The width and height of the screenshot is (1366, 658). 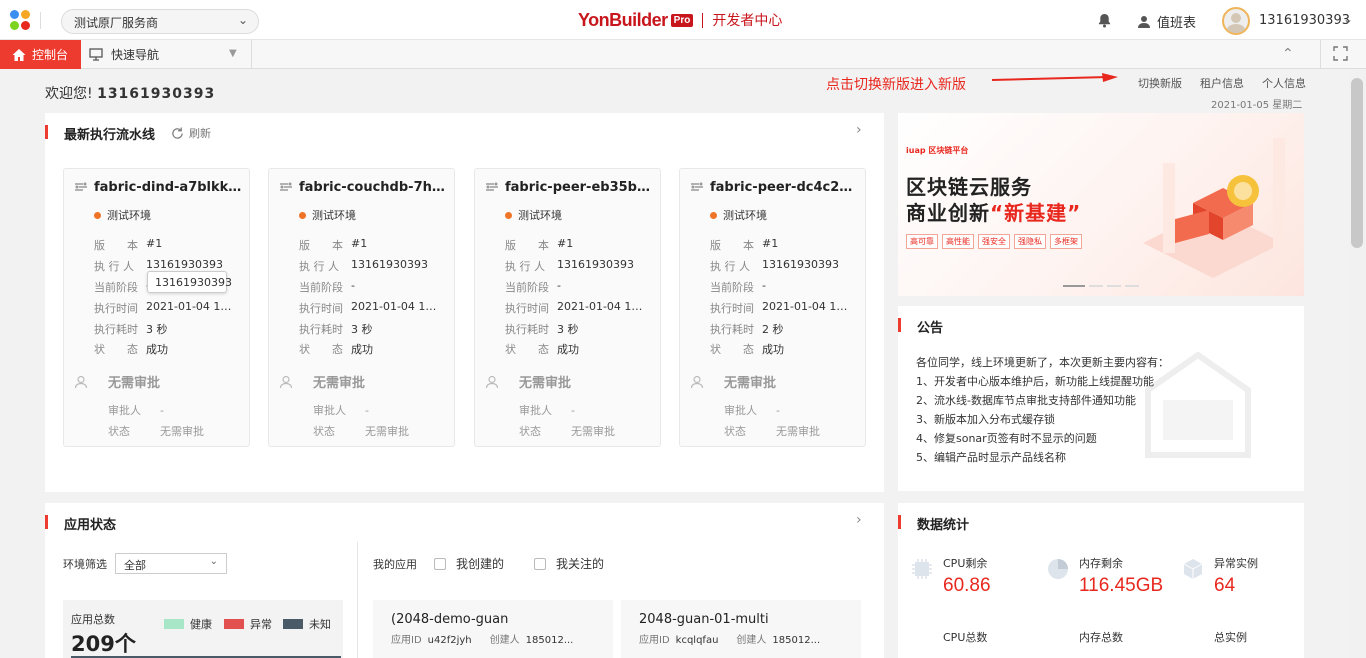 What do you see at coordinates (201, 624) in the screenshot?
I see `legend-label: 健康` at bounding box center [201, 624].